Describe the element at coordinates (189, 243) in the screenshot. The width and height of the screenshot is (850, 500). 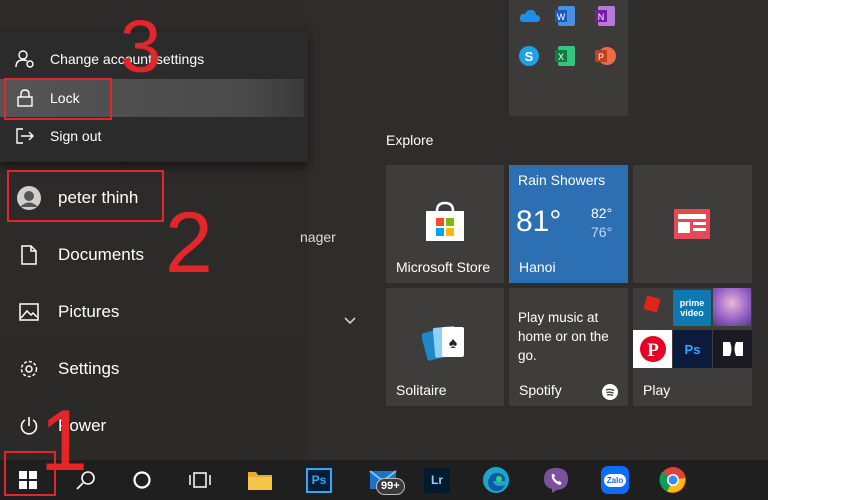
I see `step-number-2: 2` at that location.